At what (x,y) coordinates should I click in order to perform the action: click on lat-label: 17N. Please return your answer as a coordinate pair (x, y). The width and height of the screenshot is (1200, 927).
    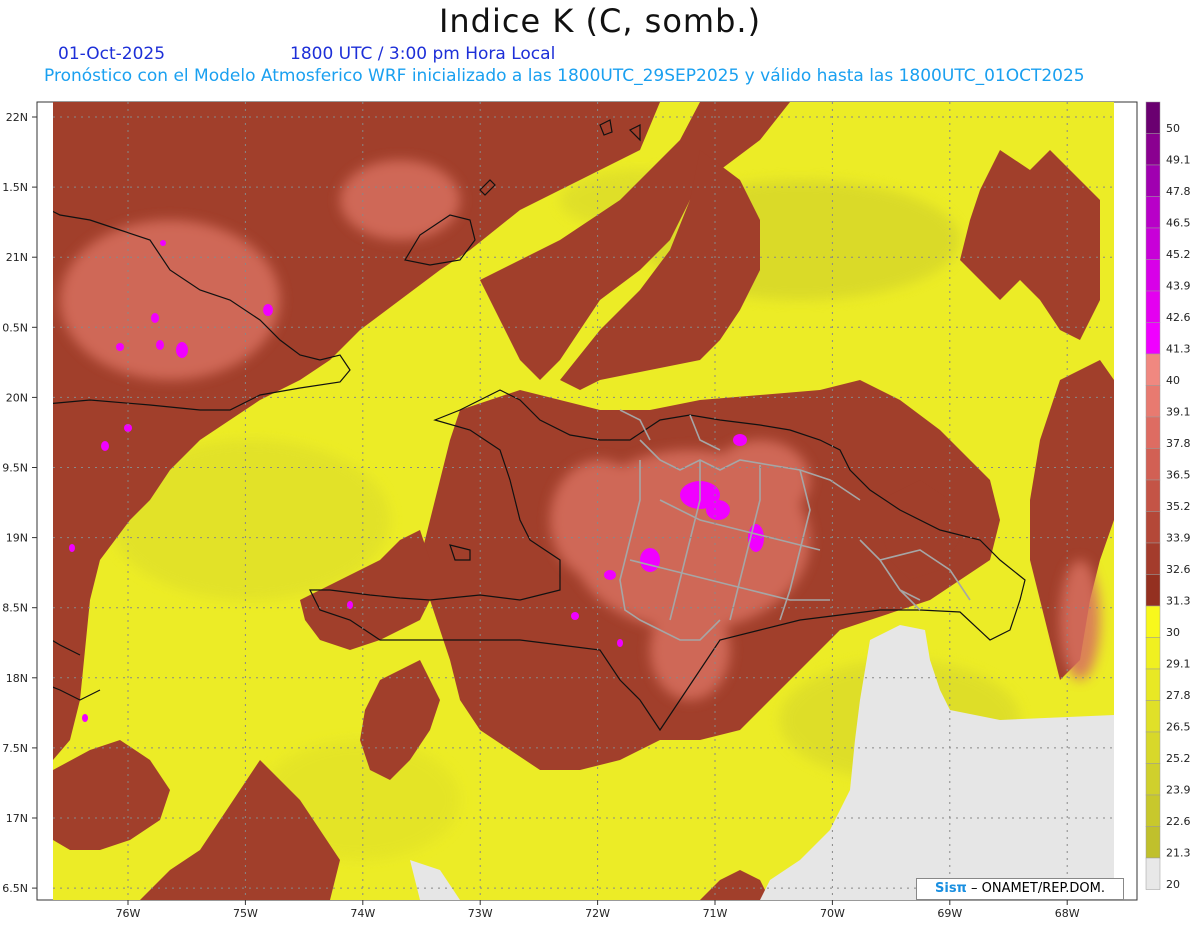
    Looking at the image, I should click on (17, 818).